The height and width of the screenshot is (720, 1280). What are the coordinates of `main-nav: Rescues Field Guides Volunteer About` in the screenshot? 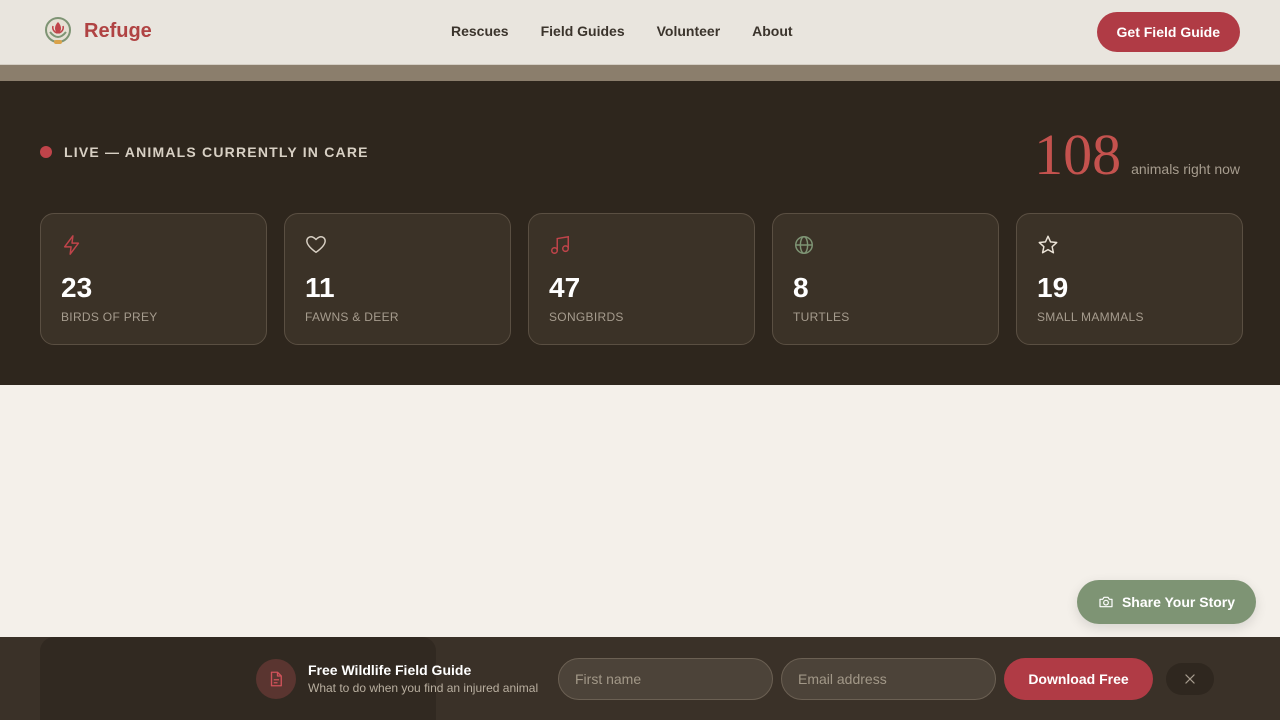 It's located at (622, 31).